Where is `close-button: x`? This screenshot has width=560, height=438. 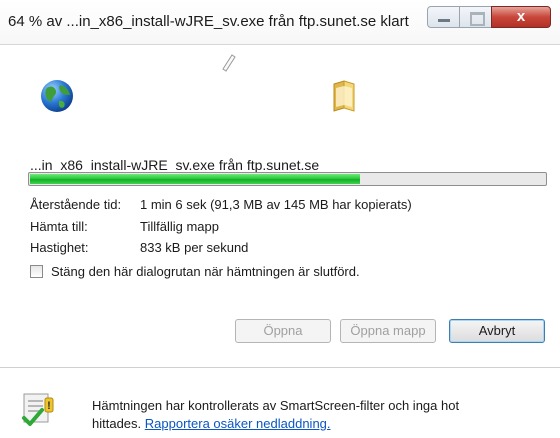 close-button: x is located at coordinates (521, 17).